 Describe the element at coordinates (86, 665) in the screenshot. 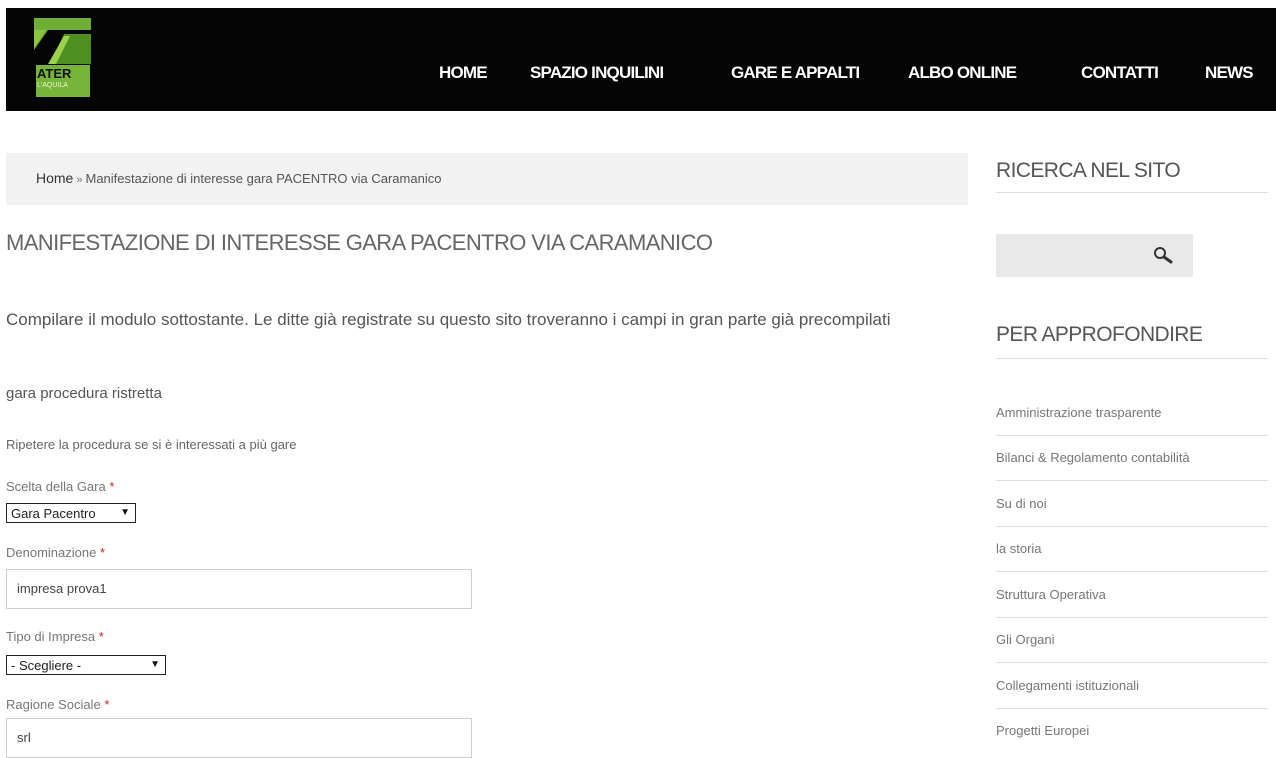

I see `tipo-impresa-select: - Scegliere - ▼` at that location.